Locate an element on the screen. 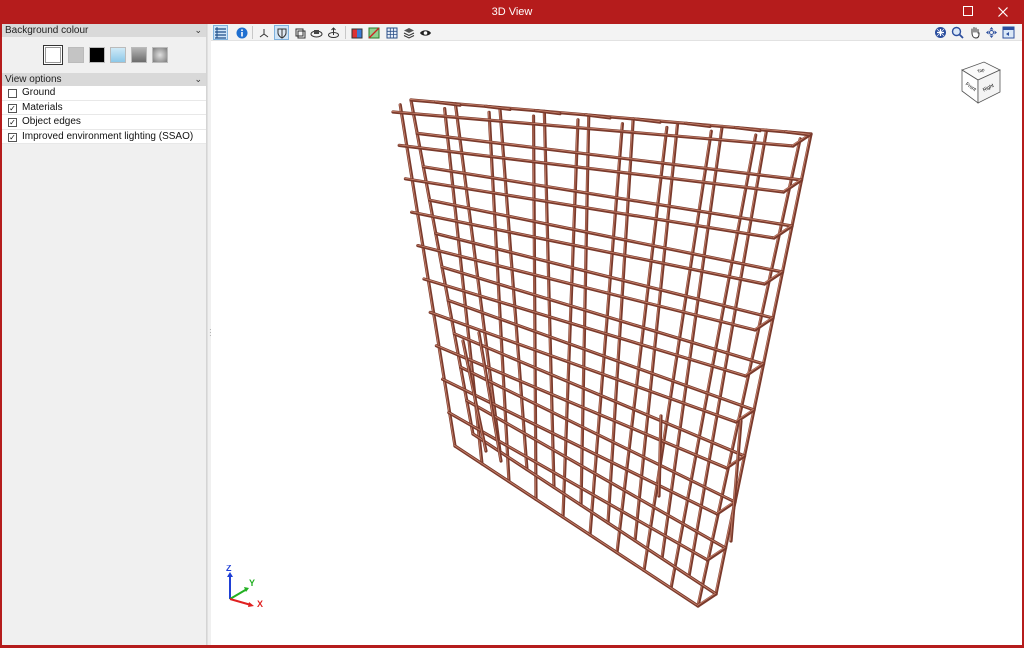 The image size is (1024, 648). title-bar: 3D View is located at coordinates (512, 12).